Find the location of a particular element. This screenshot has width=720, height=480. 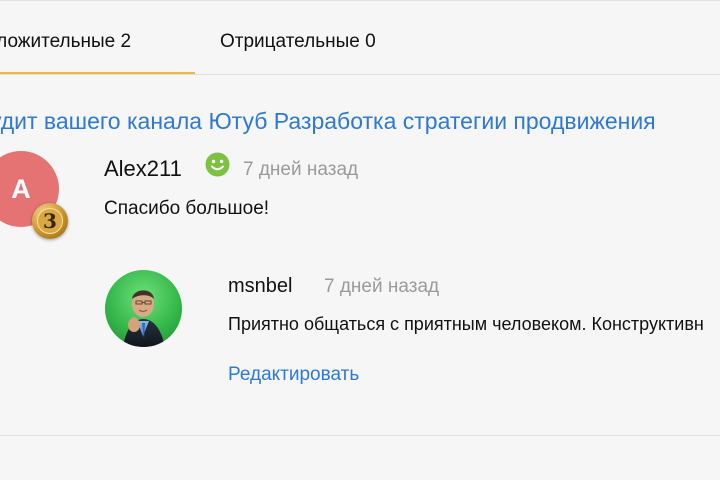

review-text: Спасибо большое! is located at coordinates (187, 208).